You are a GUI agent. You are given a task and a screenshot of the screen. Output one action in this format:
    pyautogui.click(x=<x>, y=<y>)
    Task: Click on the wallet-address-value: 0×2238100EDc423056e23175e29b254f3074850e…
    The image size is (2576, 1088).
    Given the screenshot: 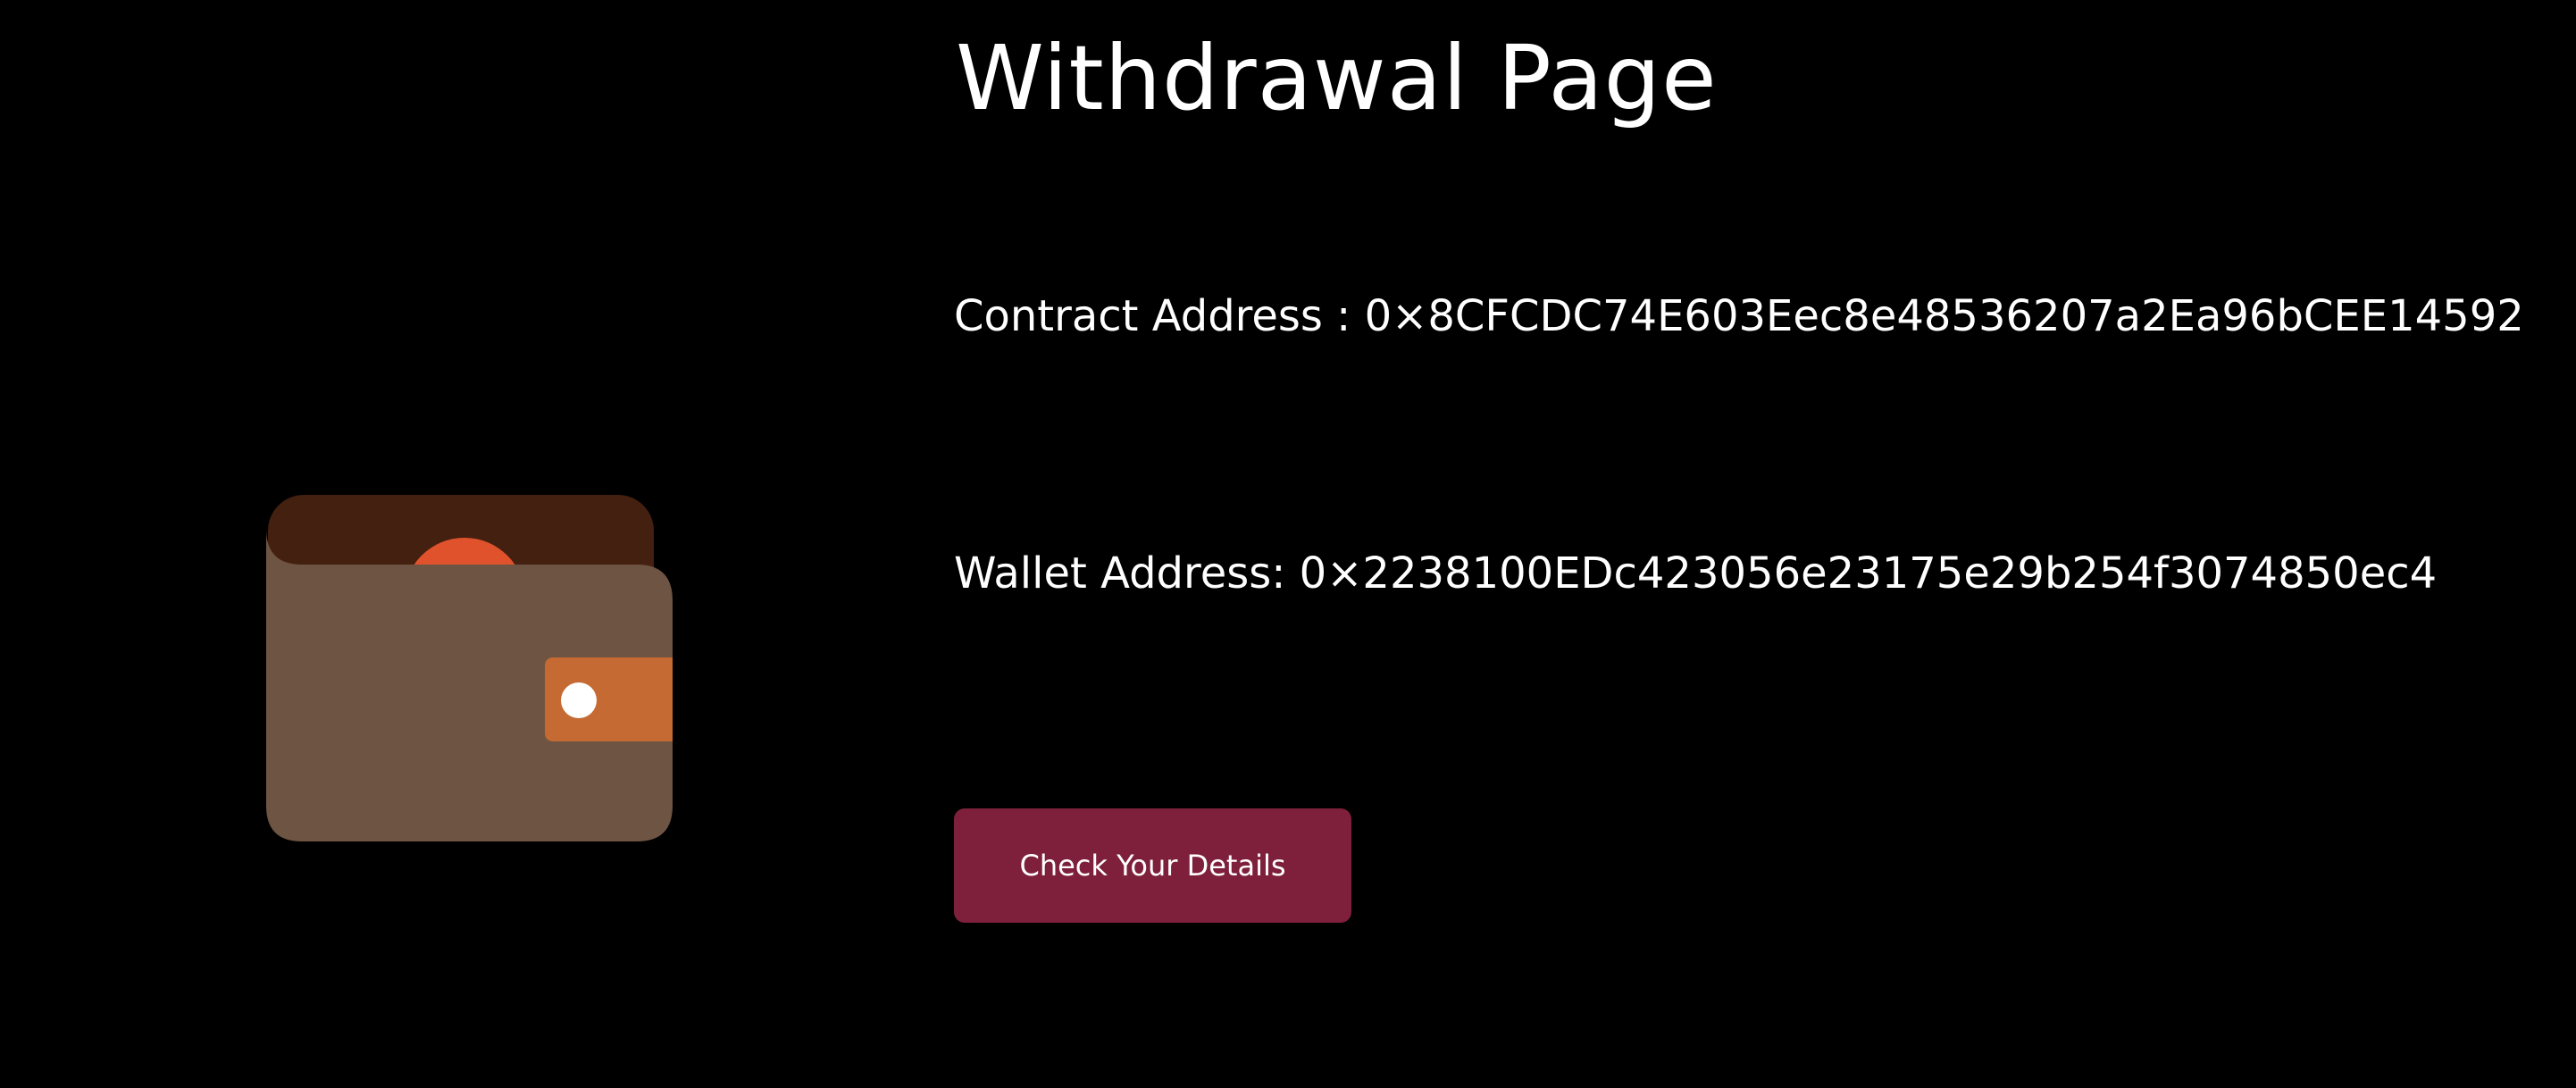 What is the action you would take?
    pyautogui.click(x=1869, y=573)
    